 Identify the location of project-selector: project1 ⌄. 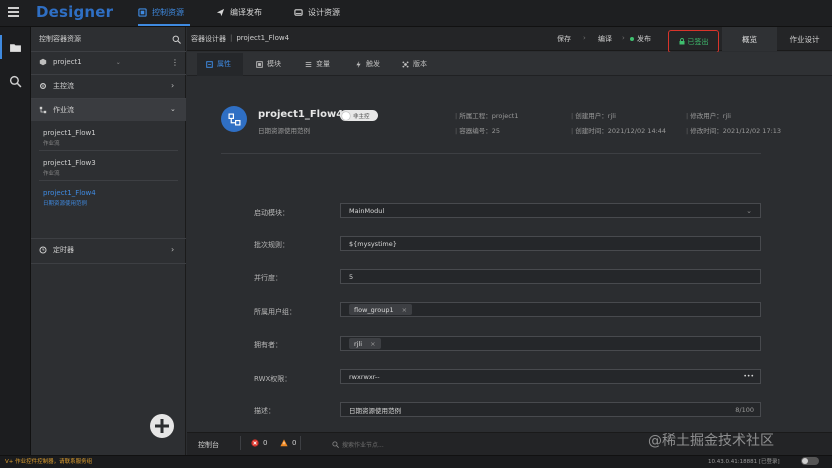
(108, 62).